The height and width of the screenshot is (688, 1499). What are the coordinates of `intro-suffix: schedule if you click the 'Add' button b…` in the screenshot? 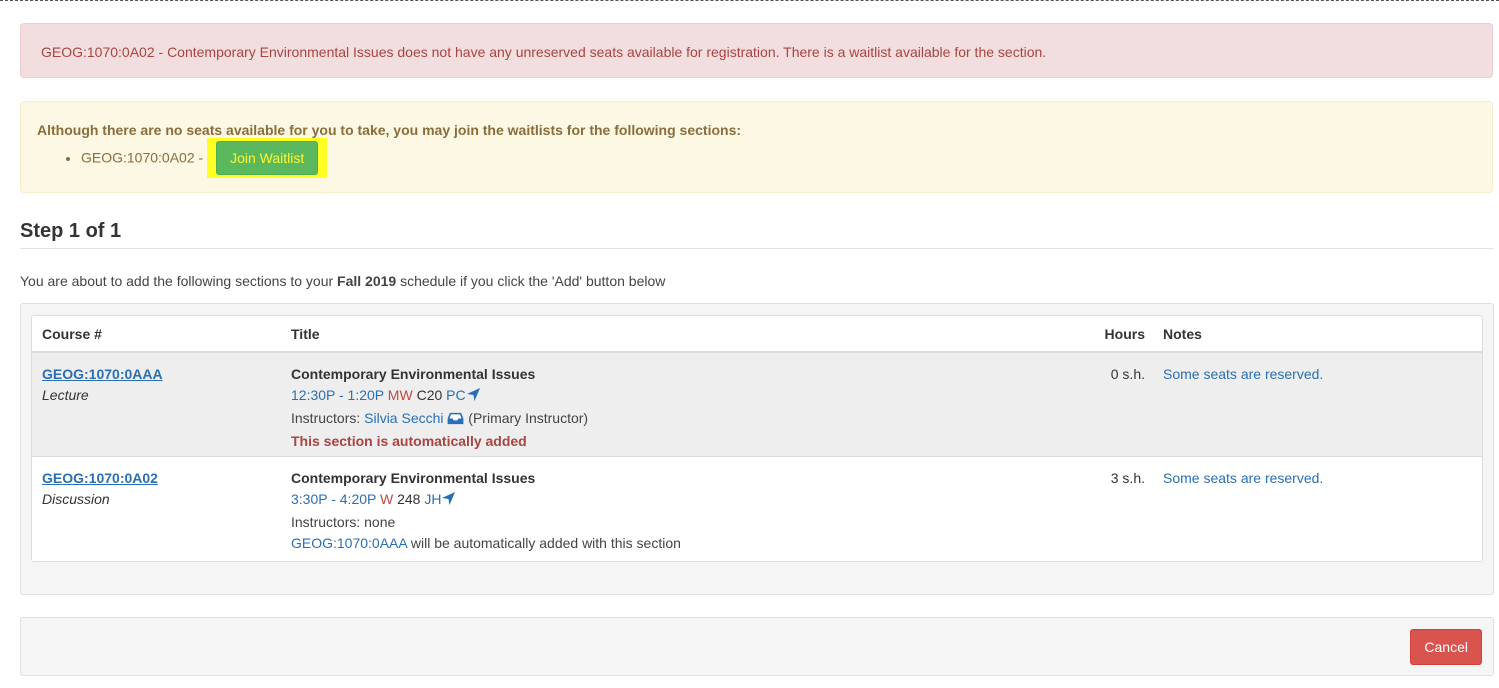 It's located at (531, 281).